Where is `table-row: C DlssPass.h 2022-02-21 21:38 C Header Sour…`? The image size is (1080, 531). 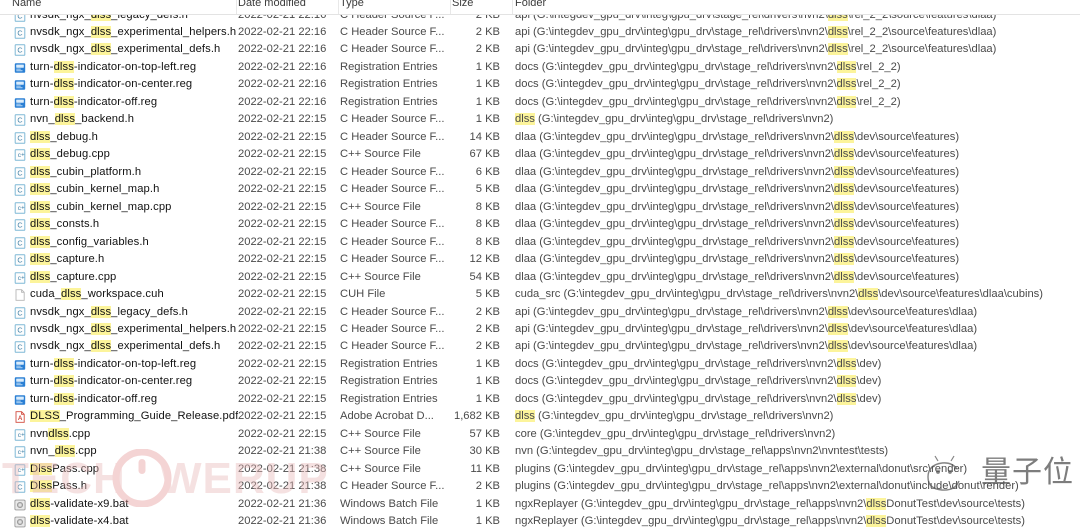 table-row: C DlssPass.h 2022-02-21 21:38 C Header Sour… is located at coordinates (540, 486).